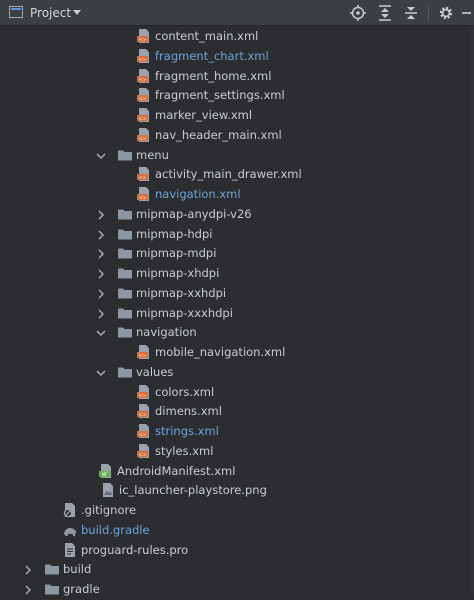 The image size is (474, 600). Describe the element at coordinates (176, 253) in the screenshot. I see `tree-item-label: mipmap-mdpi` at that location.